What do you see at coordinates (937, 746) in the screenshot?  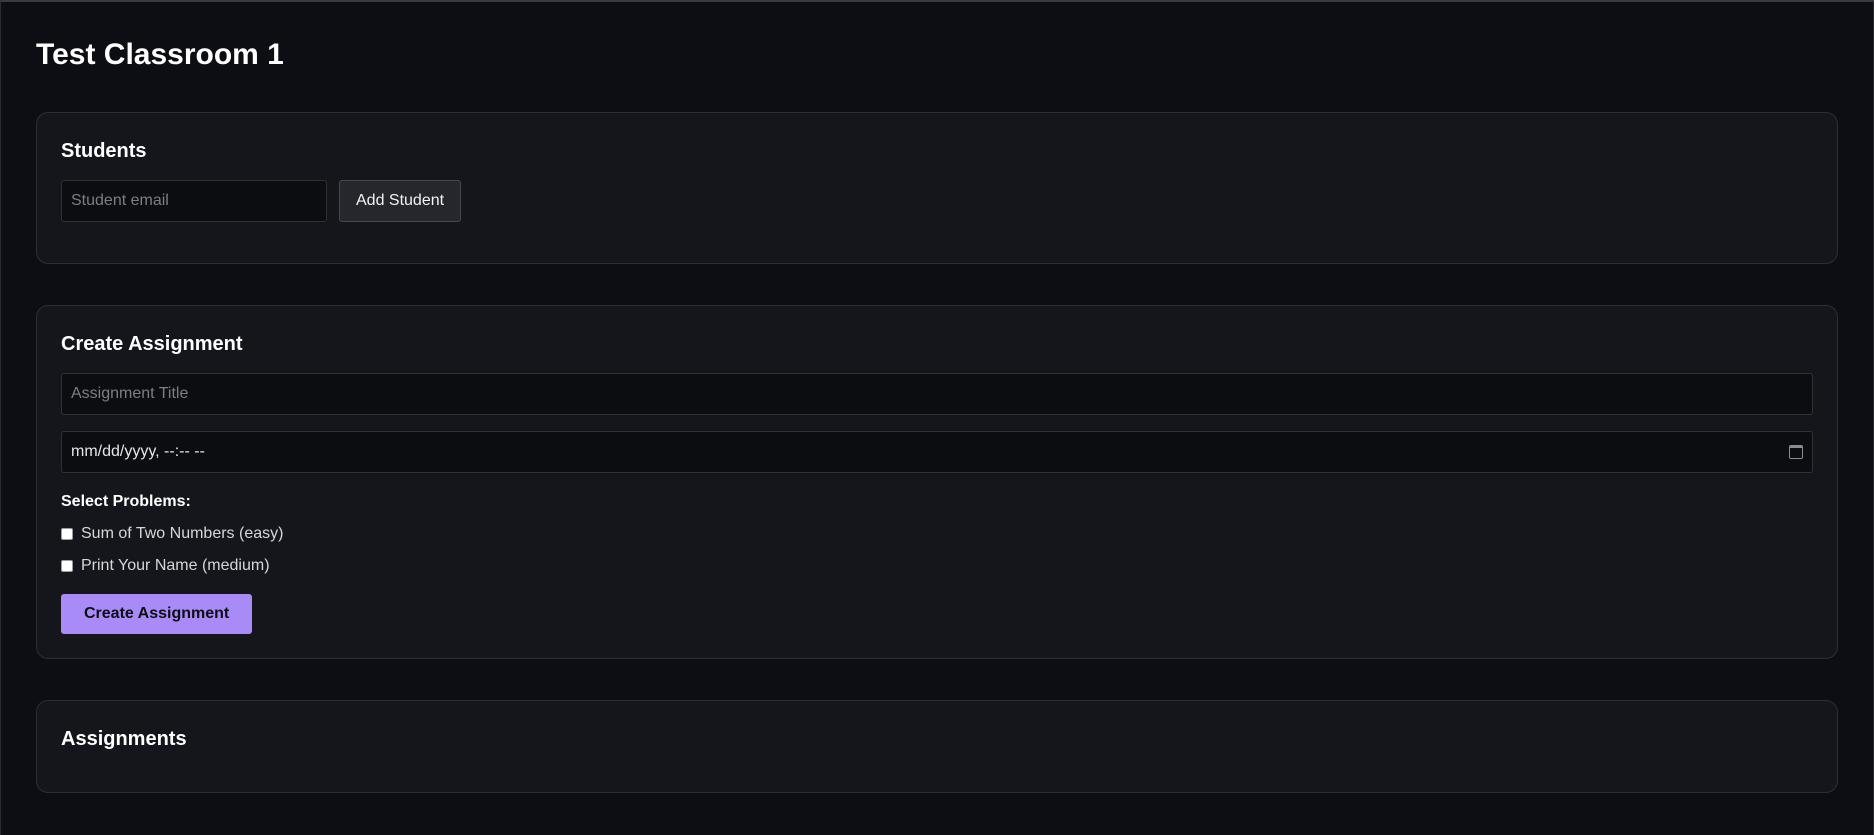 I see `assignments-card: Assignments` at bounding box center [937, 746].